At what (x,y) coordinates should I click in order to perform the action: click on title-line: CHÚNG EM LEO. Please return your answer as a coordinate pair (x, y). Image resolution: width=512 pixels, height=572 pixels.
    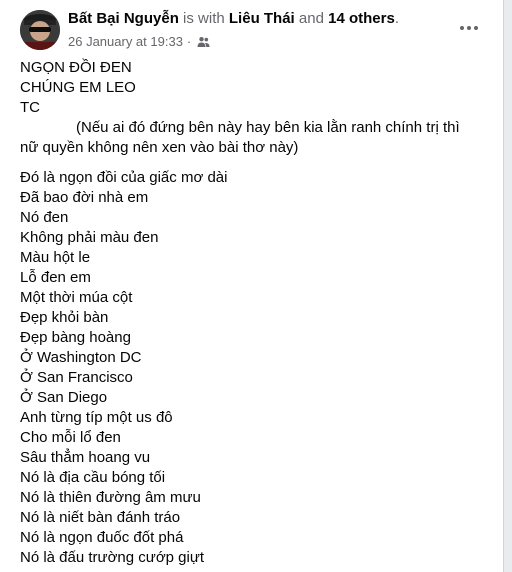
    Looking at the image, I should click on (78, 87).